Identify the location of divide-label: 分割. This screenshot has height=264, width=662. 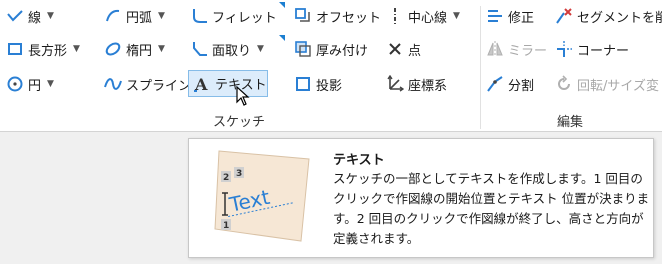
(521, 86).